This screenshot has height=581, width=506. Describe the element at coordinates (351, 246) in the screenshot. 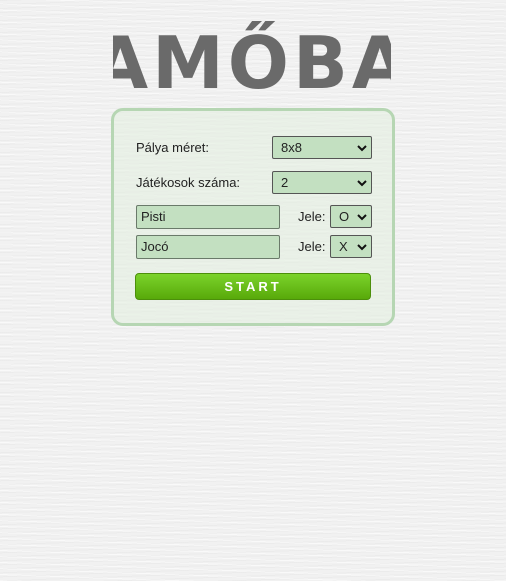

I see `player2-mark-select: X` at that location.